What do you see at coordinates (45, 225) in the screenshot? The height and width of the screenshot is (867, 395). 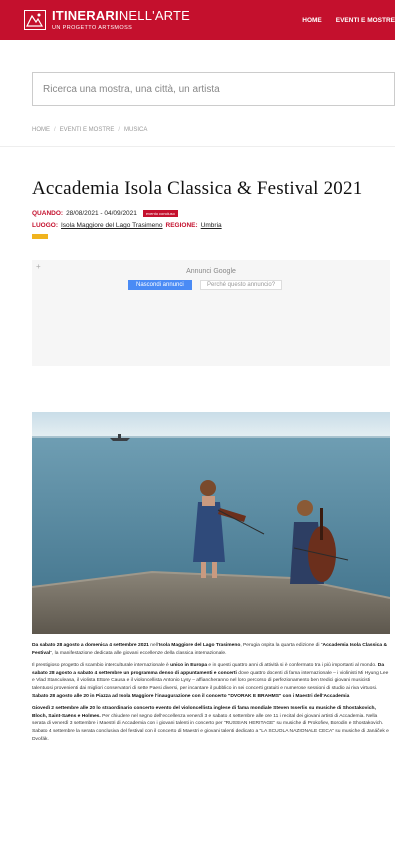 I see `where-label: LUOGO:` at bounding box center [45, 225].